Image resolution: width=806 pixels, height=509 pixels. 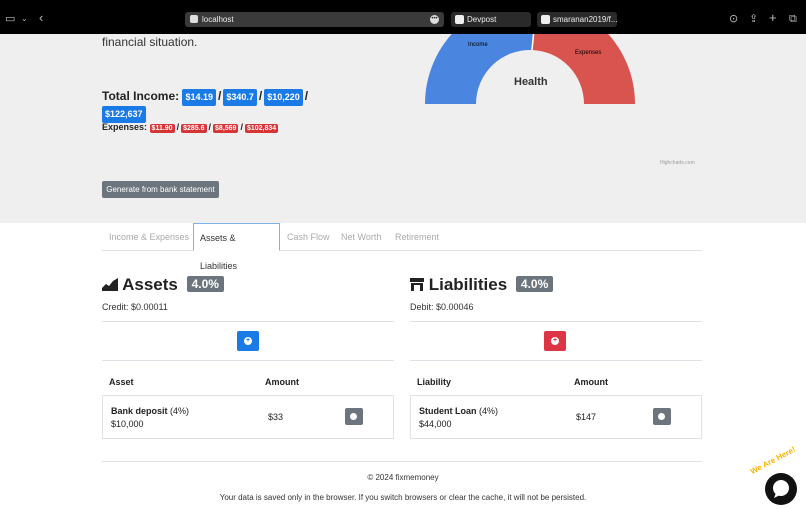 I want to click on liability-row: Student Loan (4%) $44,000 $147, so click(x=556, y=417).